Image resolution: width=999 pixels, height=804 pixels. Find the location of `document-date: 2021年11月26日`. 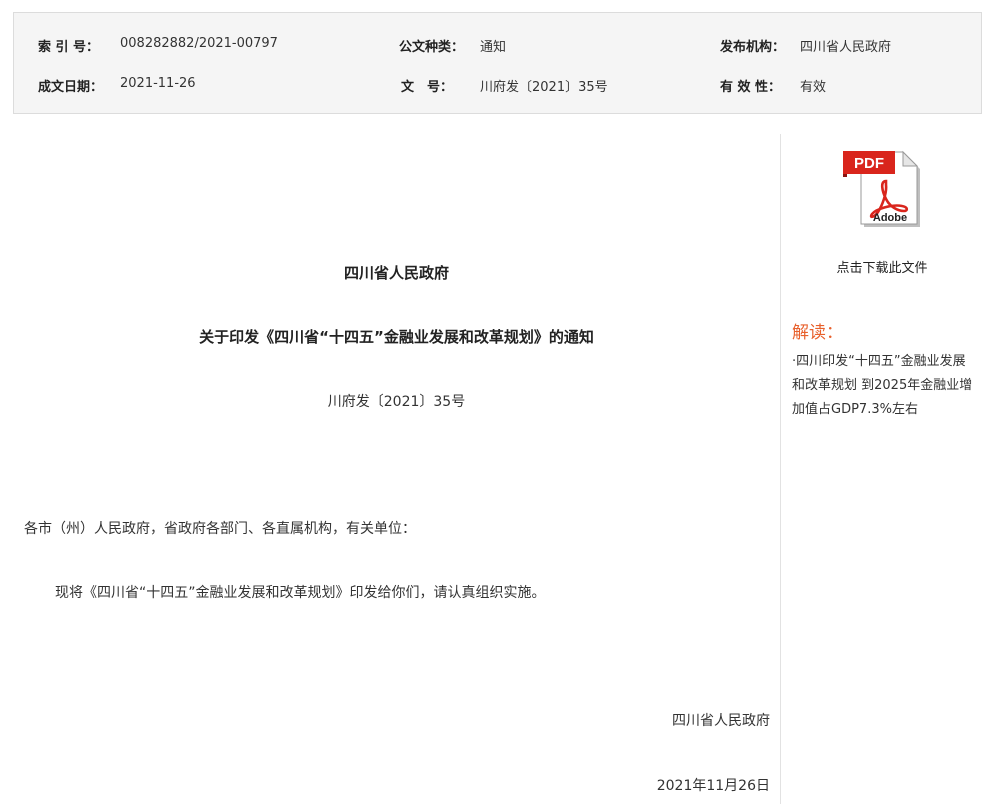

document-date: 2021年11月26日 is located at coordinates (713, 786).